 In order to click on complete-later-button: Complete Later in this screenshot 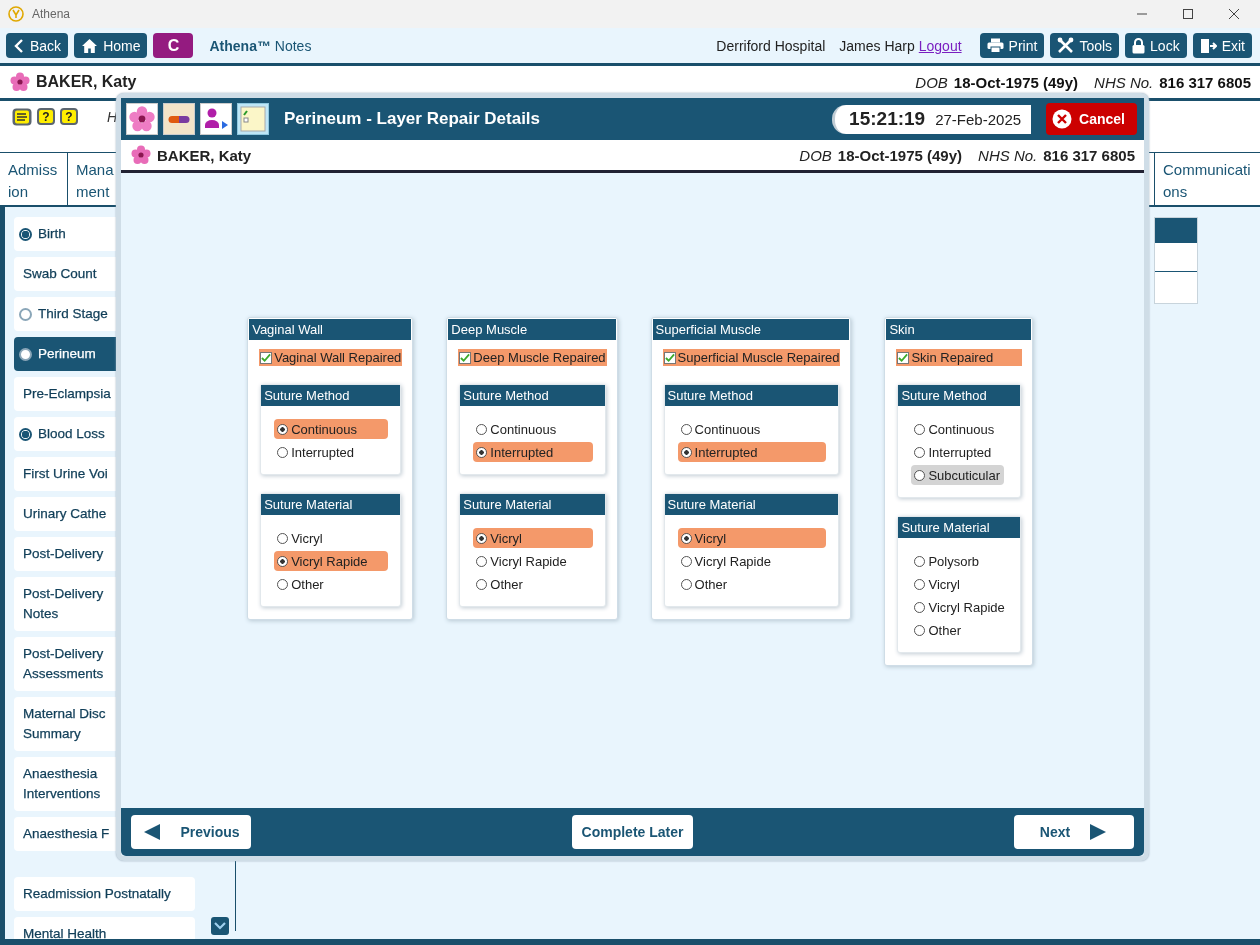, I will do `click(632, 832)`.